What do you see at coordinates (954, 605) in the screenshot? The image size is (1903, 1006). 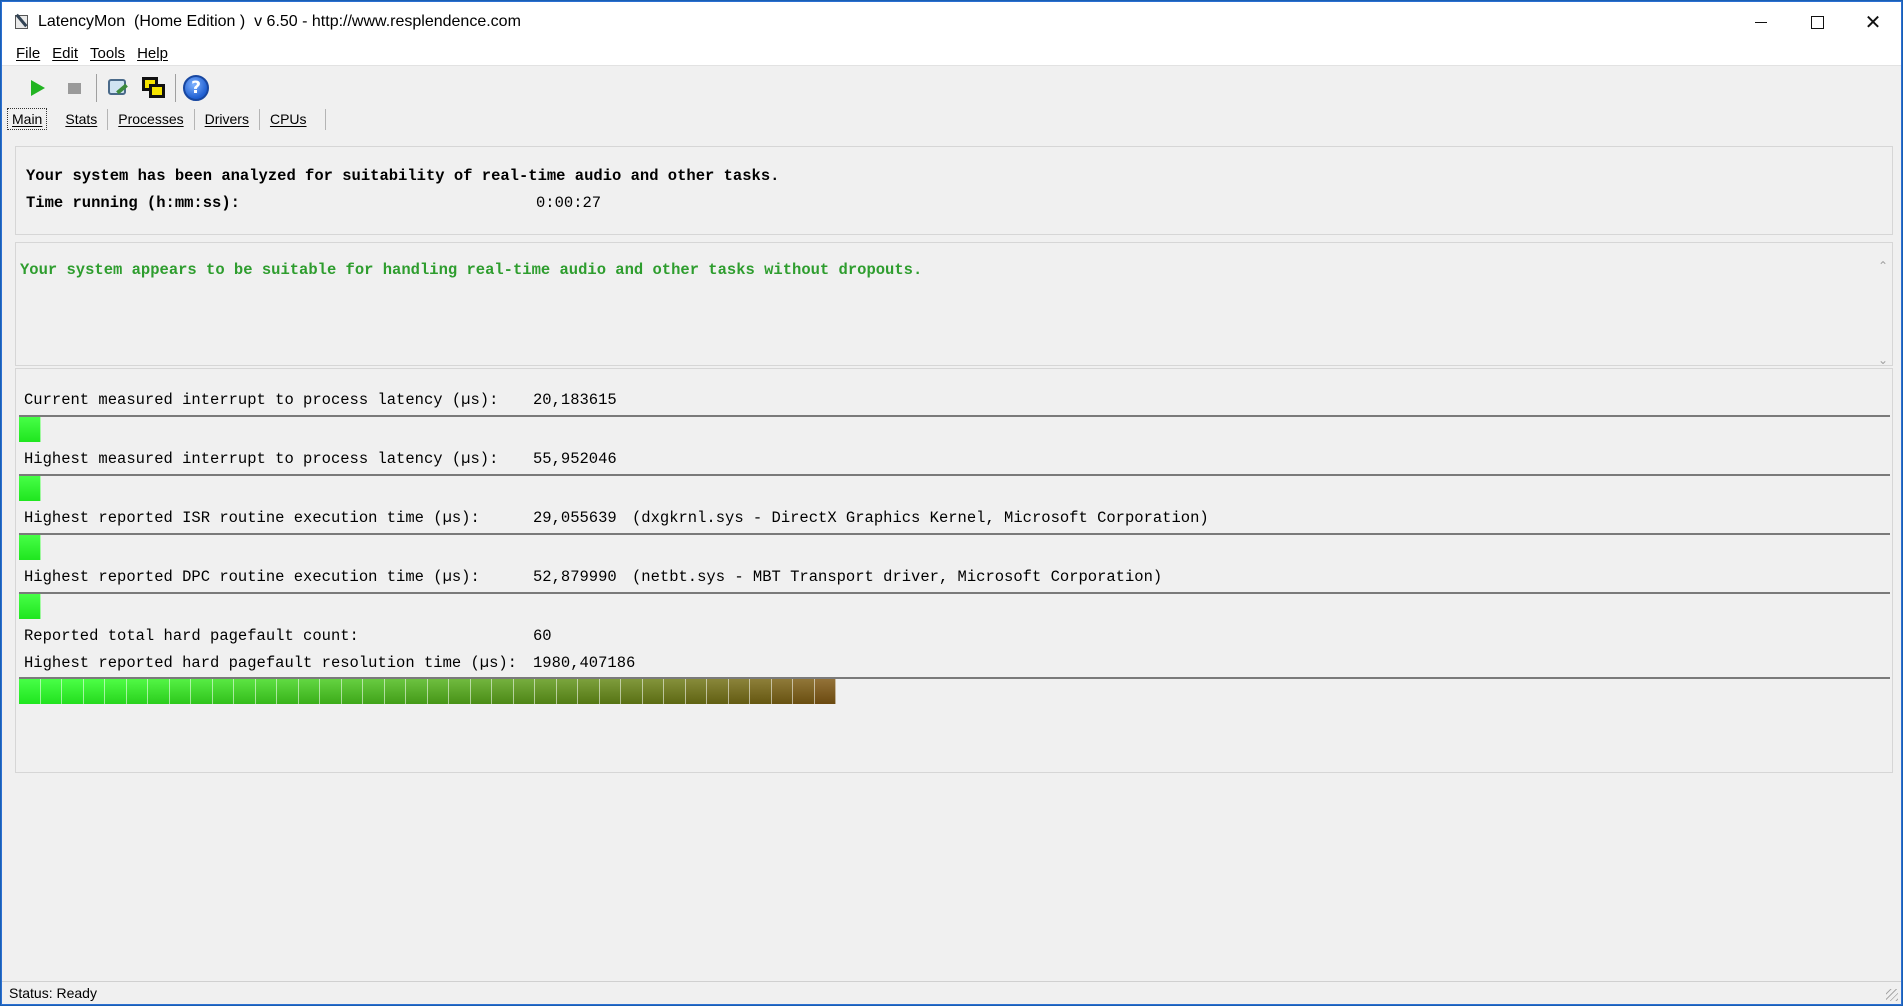 I see `dpc-meter` at bounding box center [954, 605].